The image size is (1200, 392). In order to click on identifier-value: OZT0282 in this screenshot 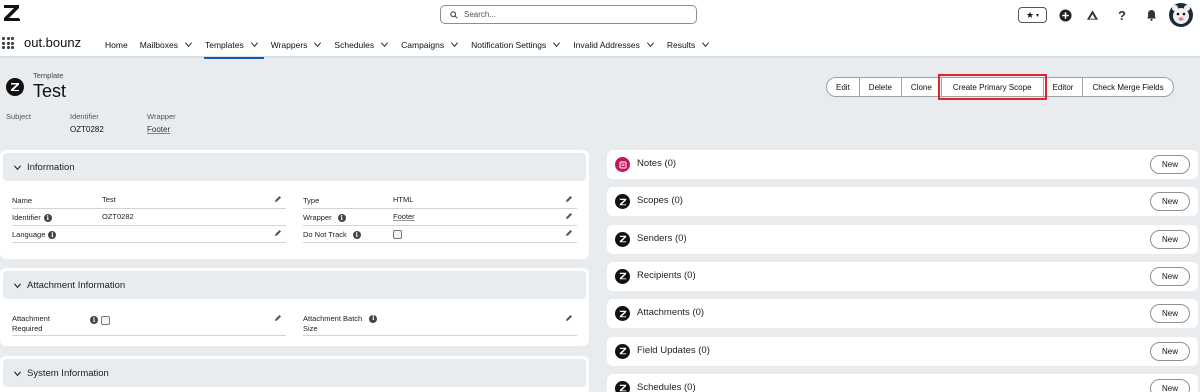, I will do `click(87, 129)`.